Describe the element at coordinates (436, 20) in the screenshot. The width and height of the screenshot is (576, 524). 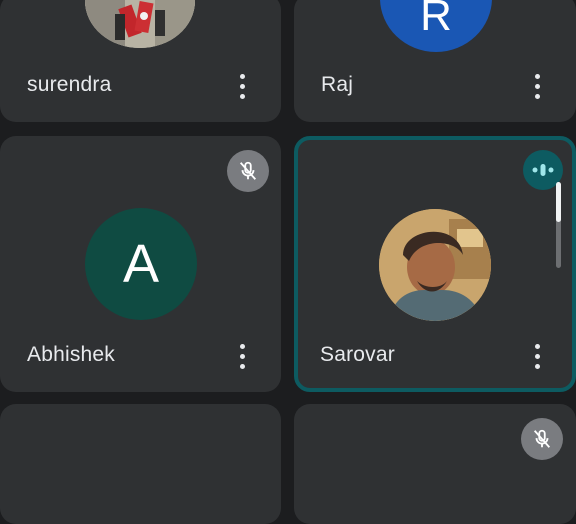
I see `avatar-initial: R` at that location.